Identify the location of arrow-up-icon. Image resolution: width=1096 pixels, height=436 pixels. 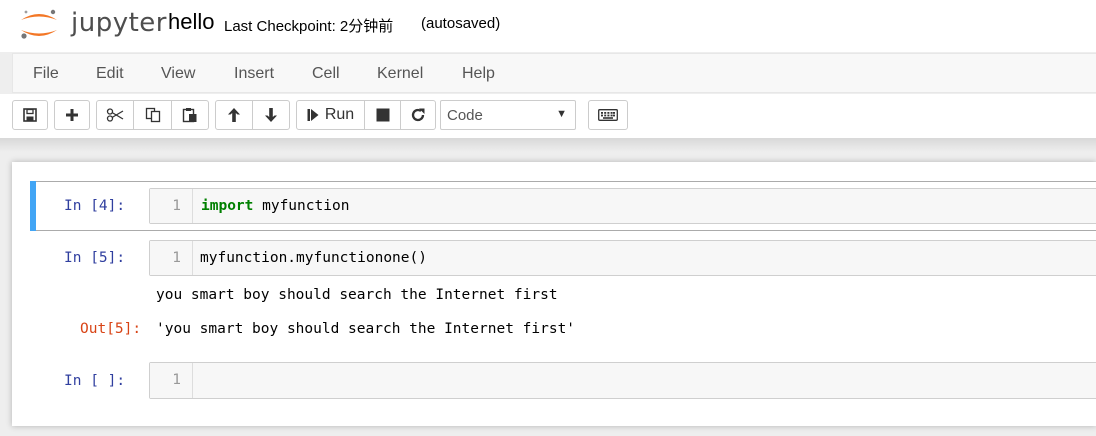
(234, 115).